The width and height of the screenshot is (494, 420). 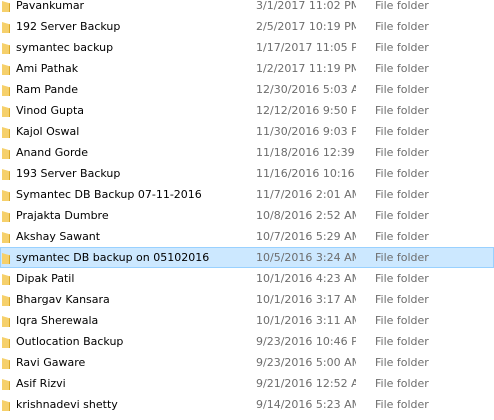 What do you see at coordinates (306, 6) in the screenshot?
I see `date-modified: 3/1/2017 11:02 PM` at bounding box center [306, 6].